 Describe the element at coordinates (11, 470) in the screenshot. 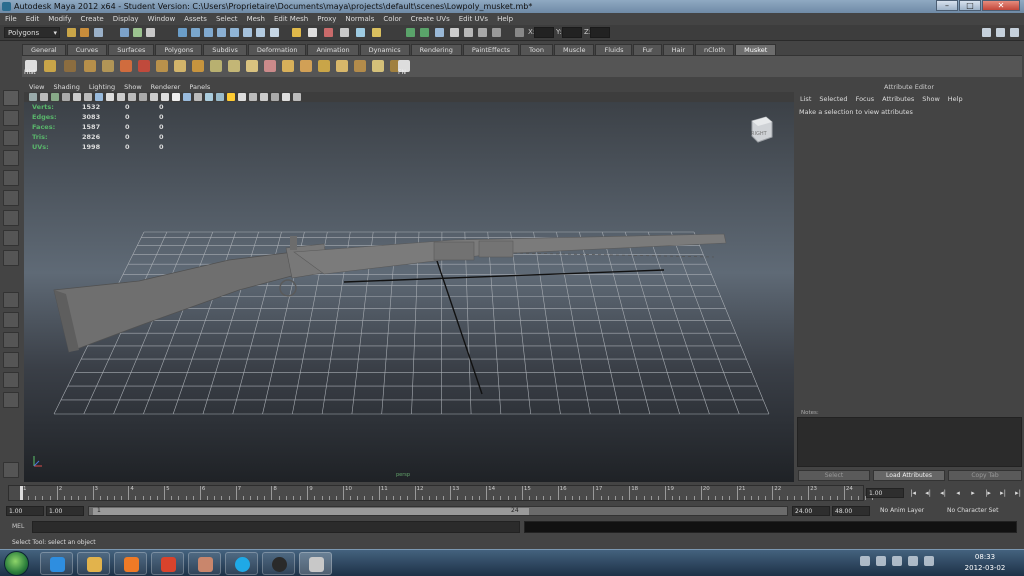

I see `mudbox-icon` at that location.